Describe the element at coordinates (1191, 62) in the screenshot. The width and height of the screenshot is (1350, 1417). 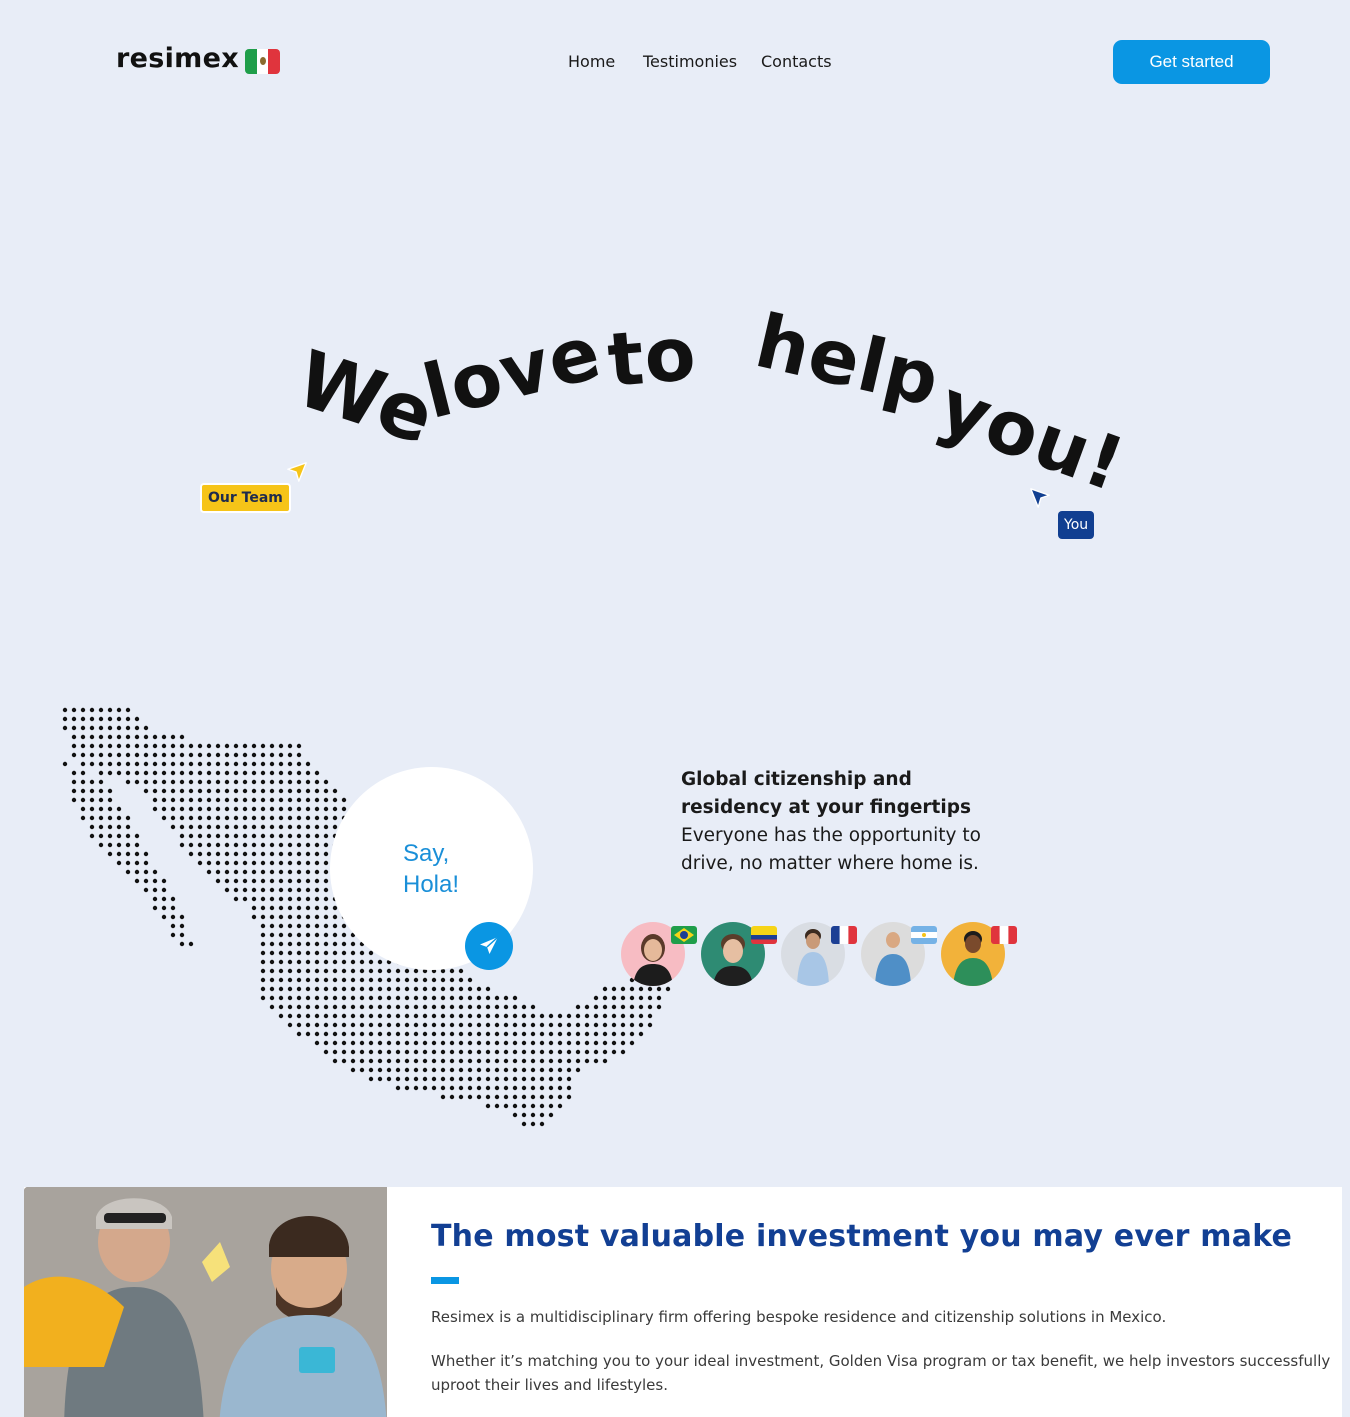
I see `get-started-button: Get started` at that location.